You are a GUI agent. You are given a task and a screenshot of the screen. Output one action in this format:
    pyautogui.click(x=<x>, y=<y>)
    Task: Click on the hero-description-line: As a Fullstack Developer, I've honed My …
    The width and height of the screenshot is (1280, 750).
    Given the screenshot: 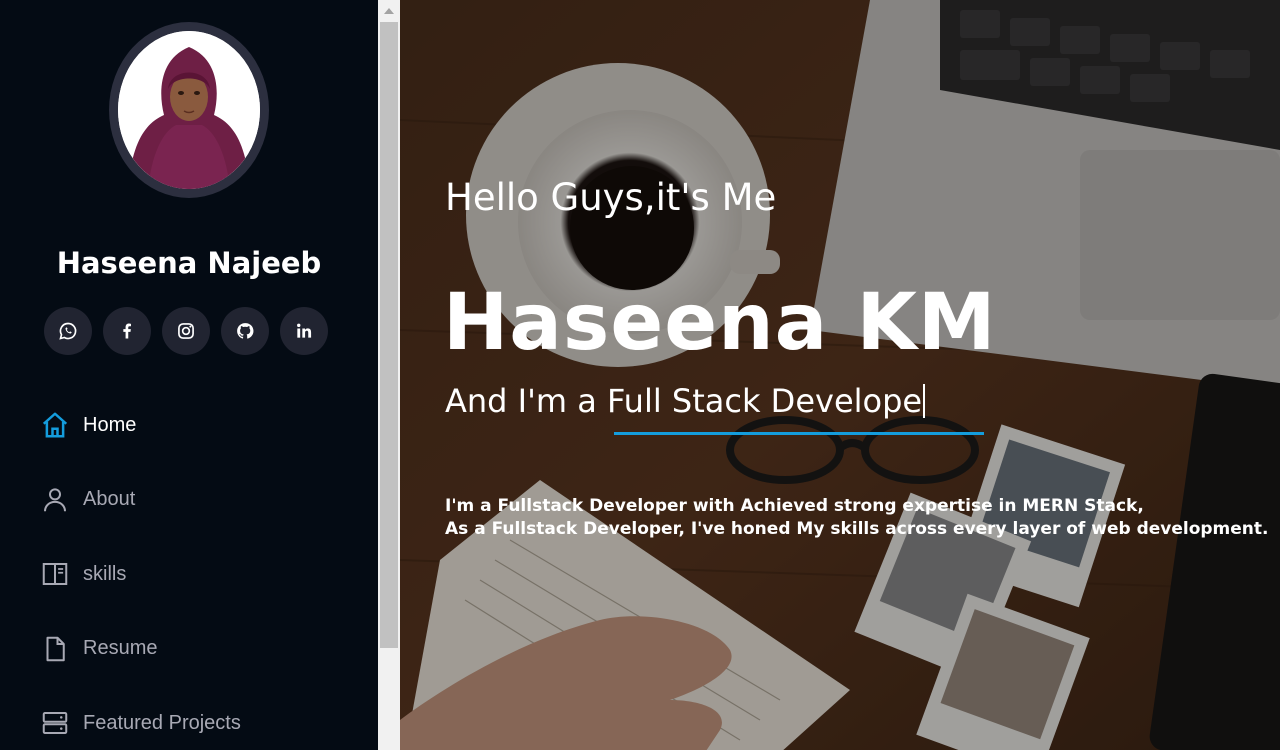 What is the action you would take?
    pyautogui.click(x=857, y=529)
    